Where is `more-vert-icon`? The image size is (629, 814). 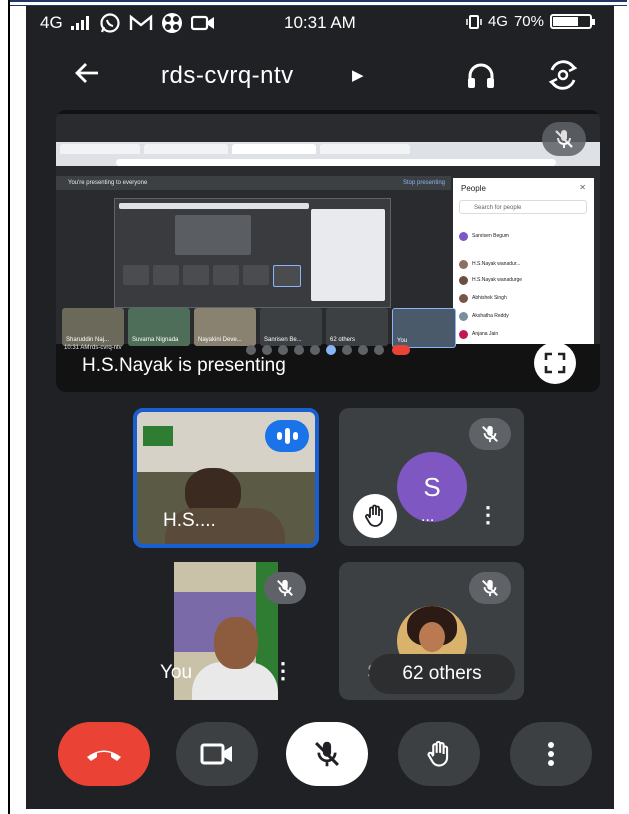
more-vert-icon is located at coordinates (551, 754).